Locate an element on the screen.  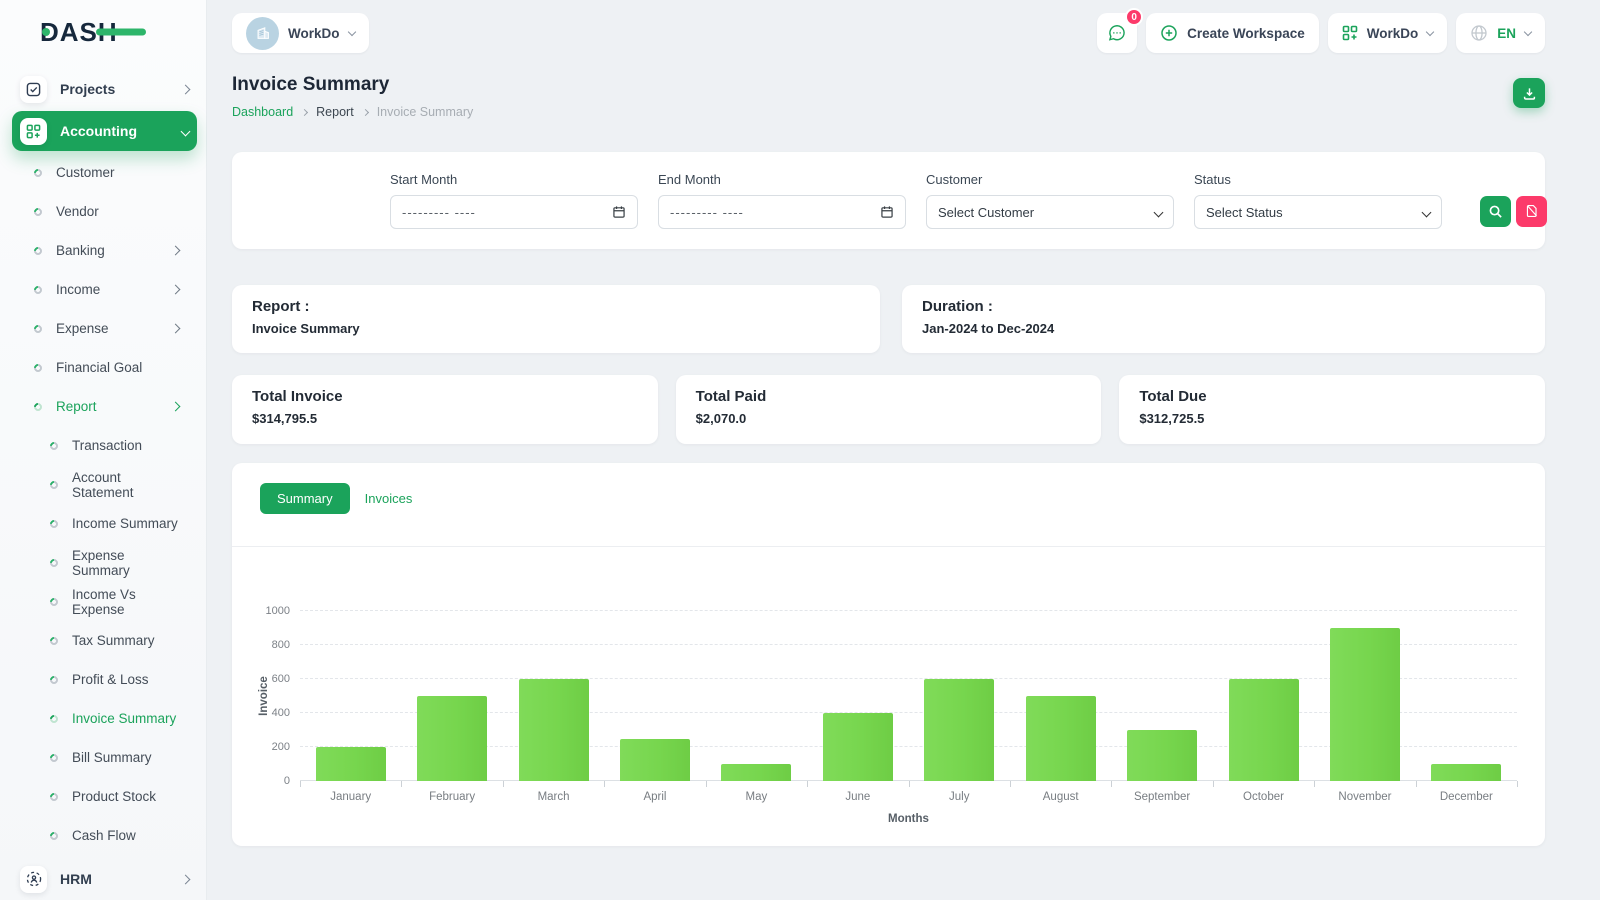
total-invoice-card: Total Invoice $314,795.5 is located at coordinates (445, 409).